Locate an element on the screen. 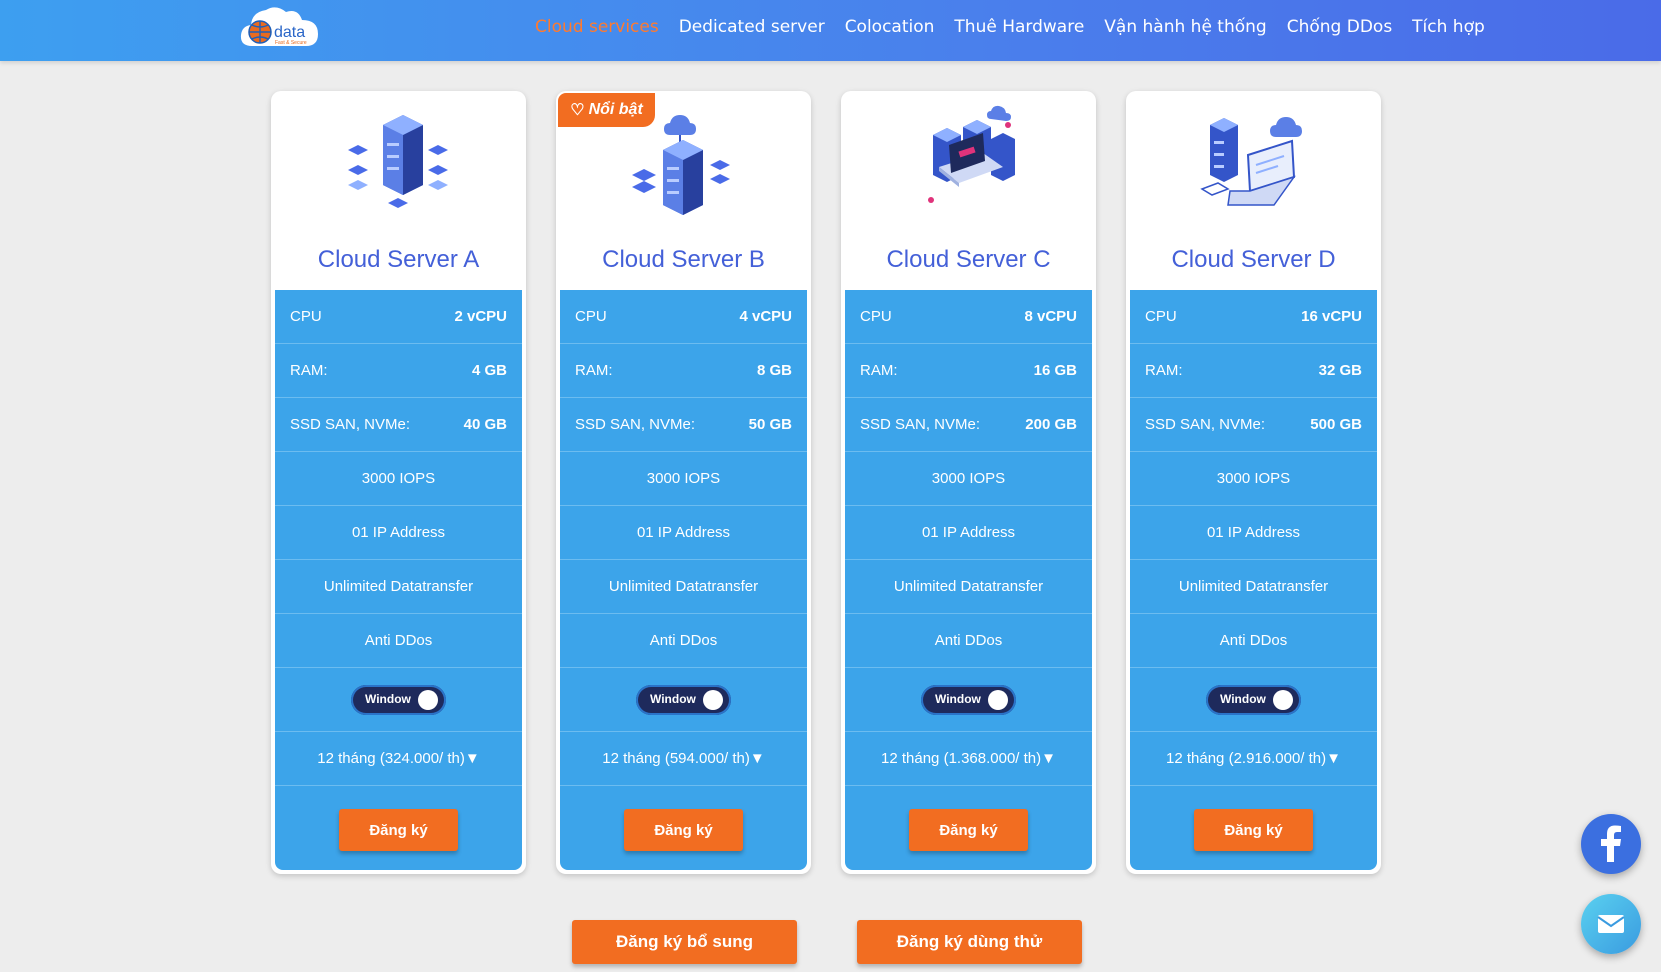 The width and height of the screenshot is (1661, 972). spec-value: 16 vCPU is located at coordinates (1331, 316).